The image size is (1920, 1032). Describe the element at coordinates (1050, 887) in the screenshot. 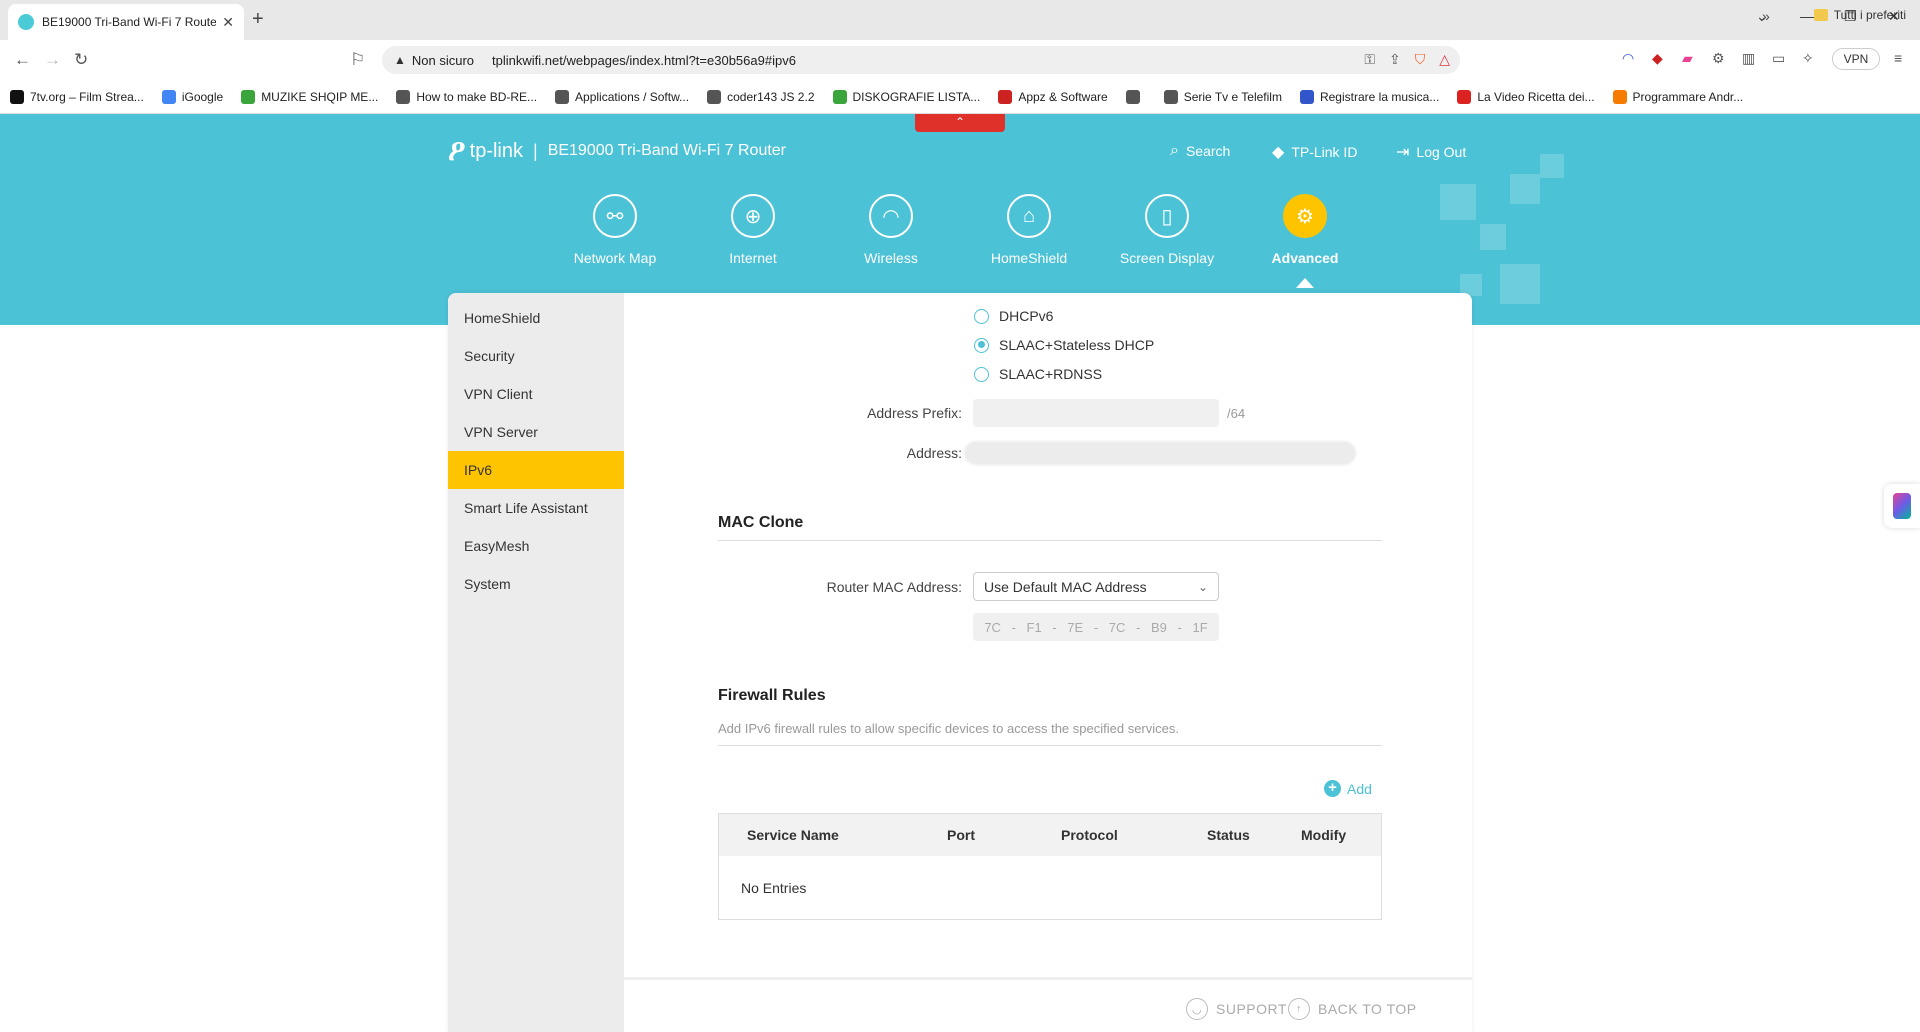

I see `table-body: No Entries` at that location.